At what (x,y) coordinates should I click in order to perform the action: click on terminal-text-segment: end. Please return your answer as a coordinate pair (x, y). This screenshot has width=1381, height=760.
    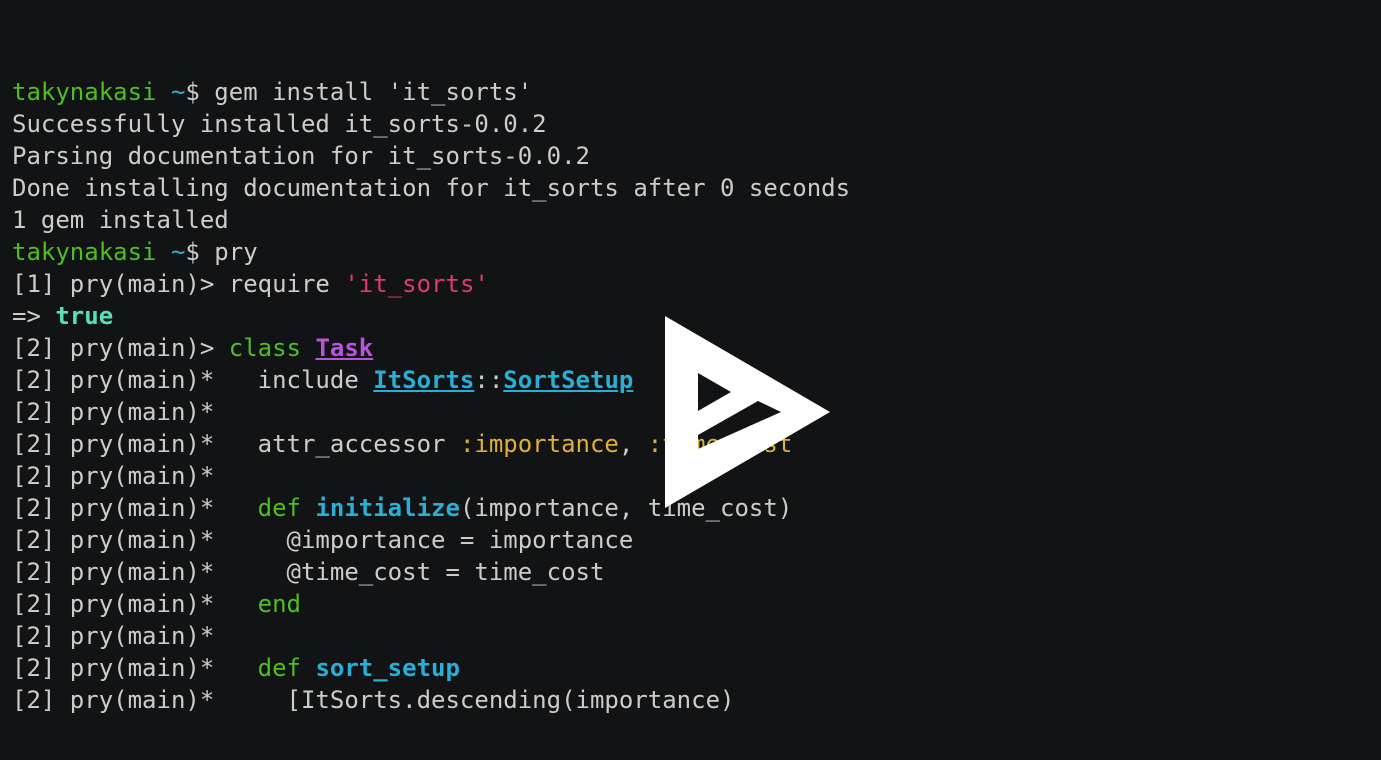
    Looking at the image, I should click on (279, 604).